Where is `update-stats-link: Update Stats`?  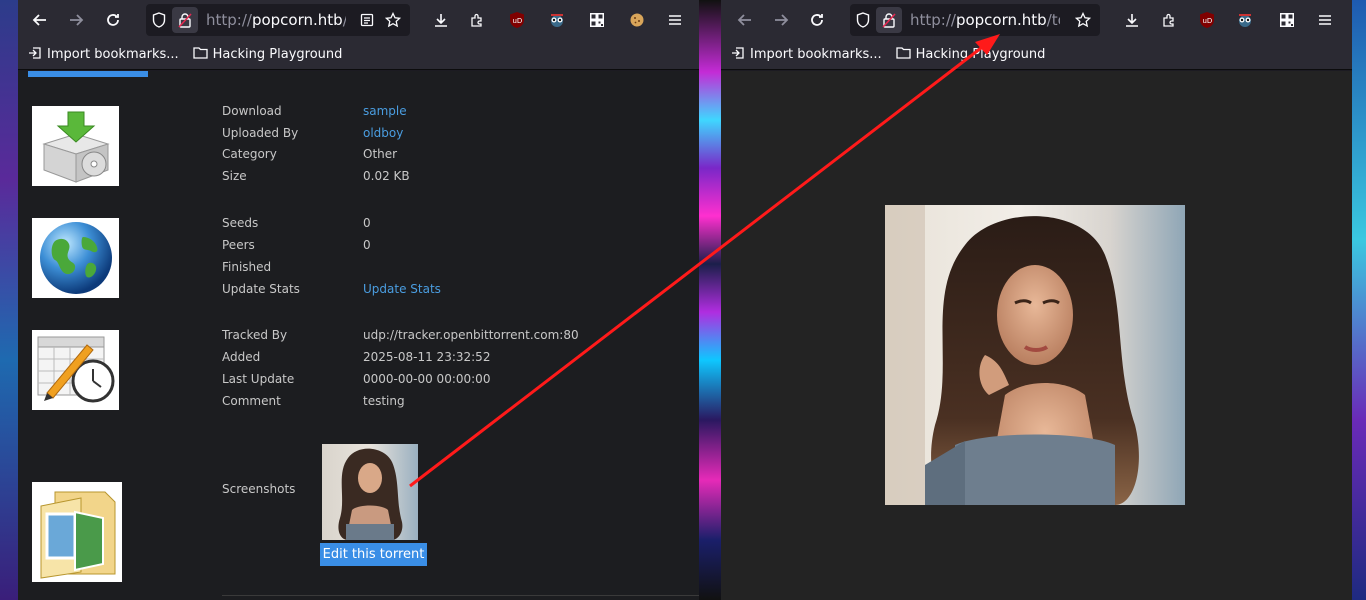 update-stats-link: Update Stats is located at coordinates (402, 289).